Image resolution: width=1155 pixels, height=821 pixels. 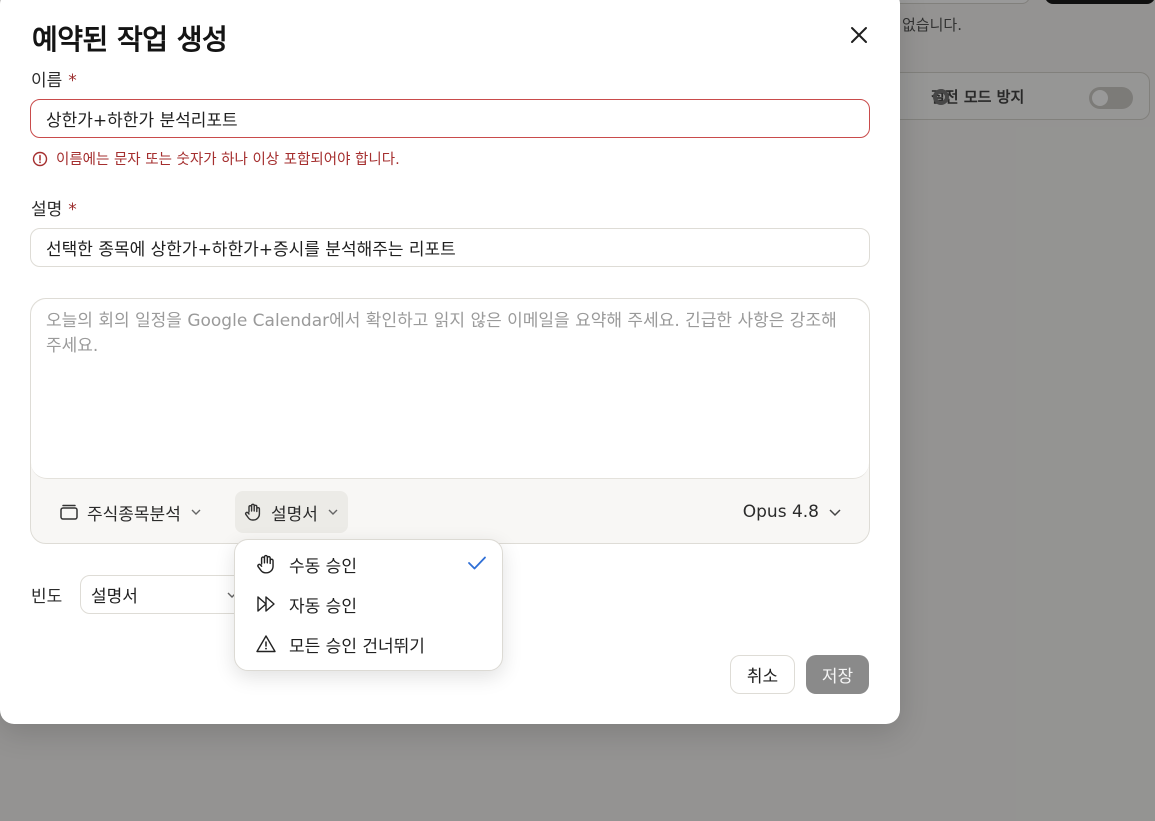 What do you see at coordinates (54, 210) in the screenshot?
I see `description-label: 설명 *` at bounding box center [54, 210].